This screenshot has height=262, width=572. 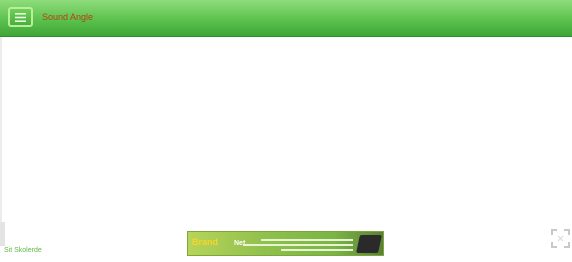 I want to click on page-title: Sound Angle, so click(x=68, y=17).